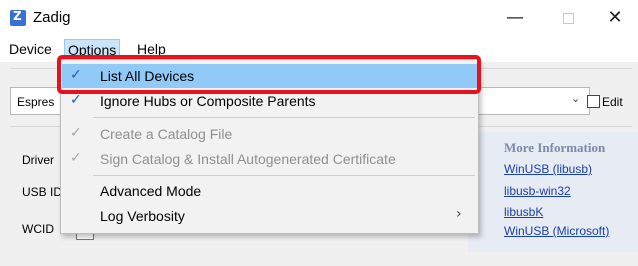 The height and width of the screenshot is (266, 638). Describe the element at coordinates (269, 191) in the screenshot. I see `menu-item-advanced-mode: Advanced Mode` at that location.